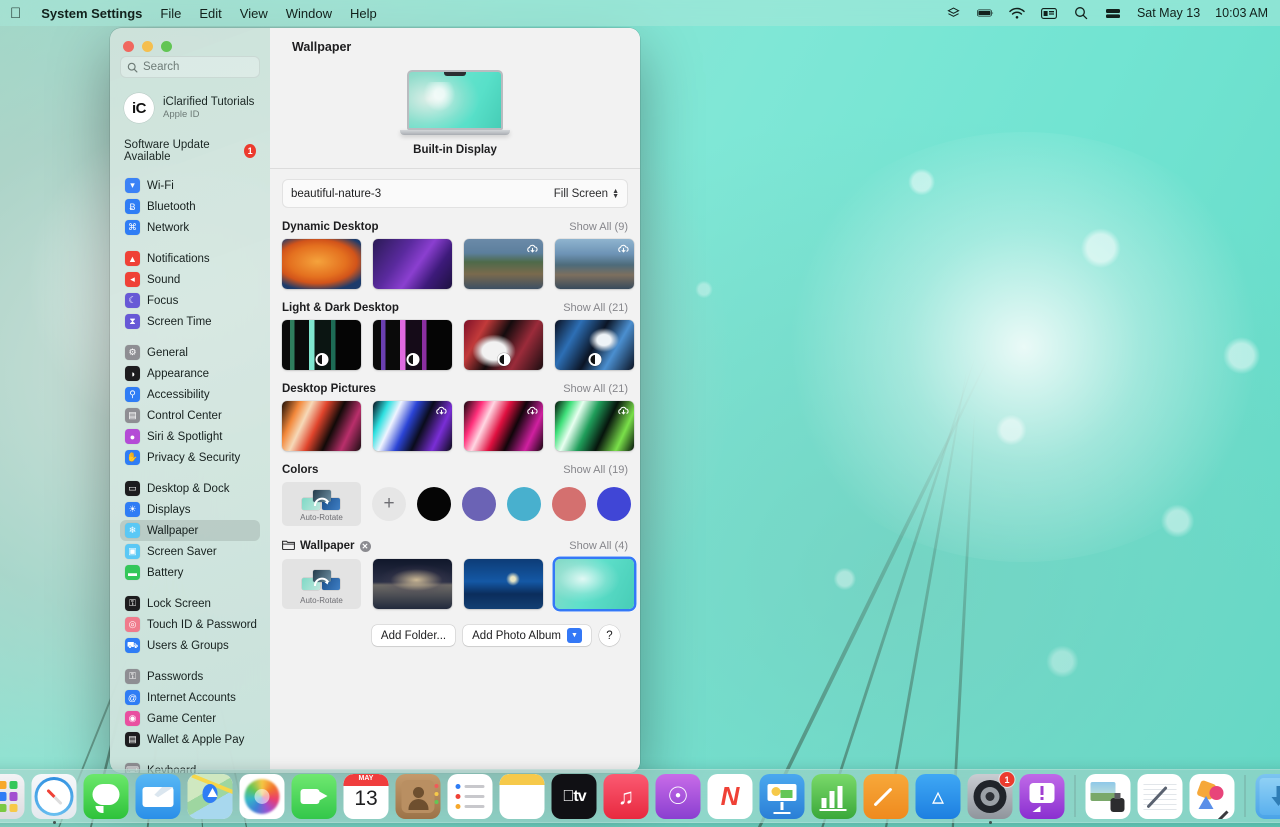 The height and width of the screenshot is (827, 1280). Describe the element at coordinates (1108, 796) in the screenshot. I see `dock-item-preview` at that location.